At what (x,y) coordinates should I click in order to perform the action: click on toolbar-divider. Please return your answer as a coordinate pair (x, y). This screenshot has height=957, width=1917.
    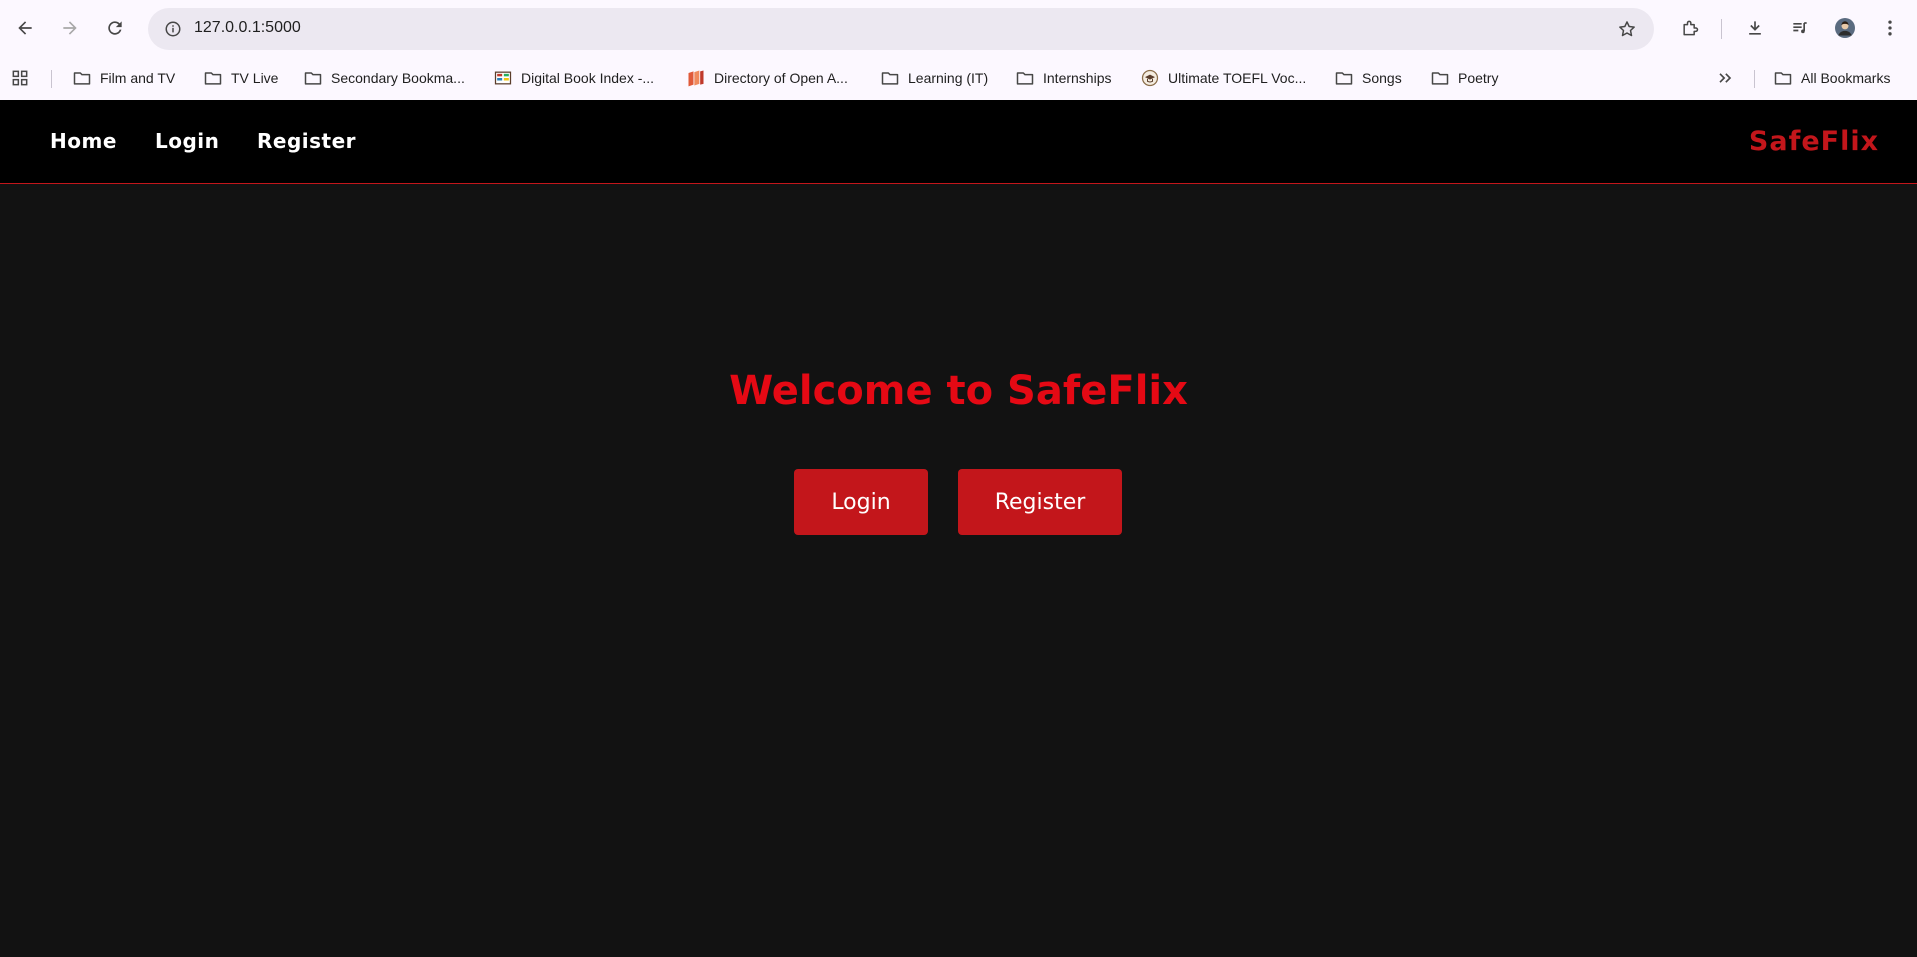
    Looking at the image, I should click on (1721, 29).